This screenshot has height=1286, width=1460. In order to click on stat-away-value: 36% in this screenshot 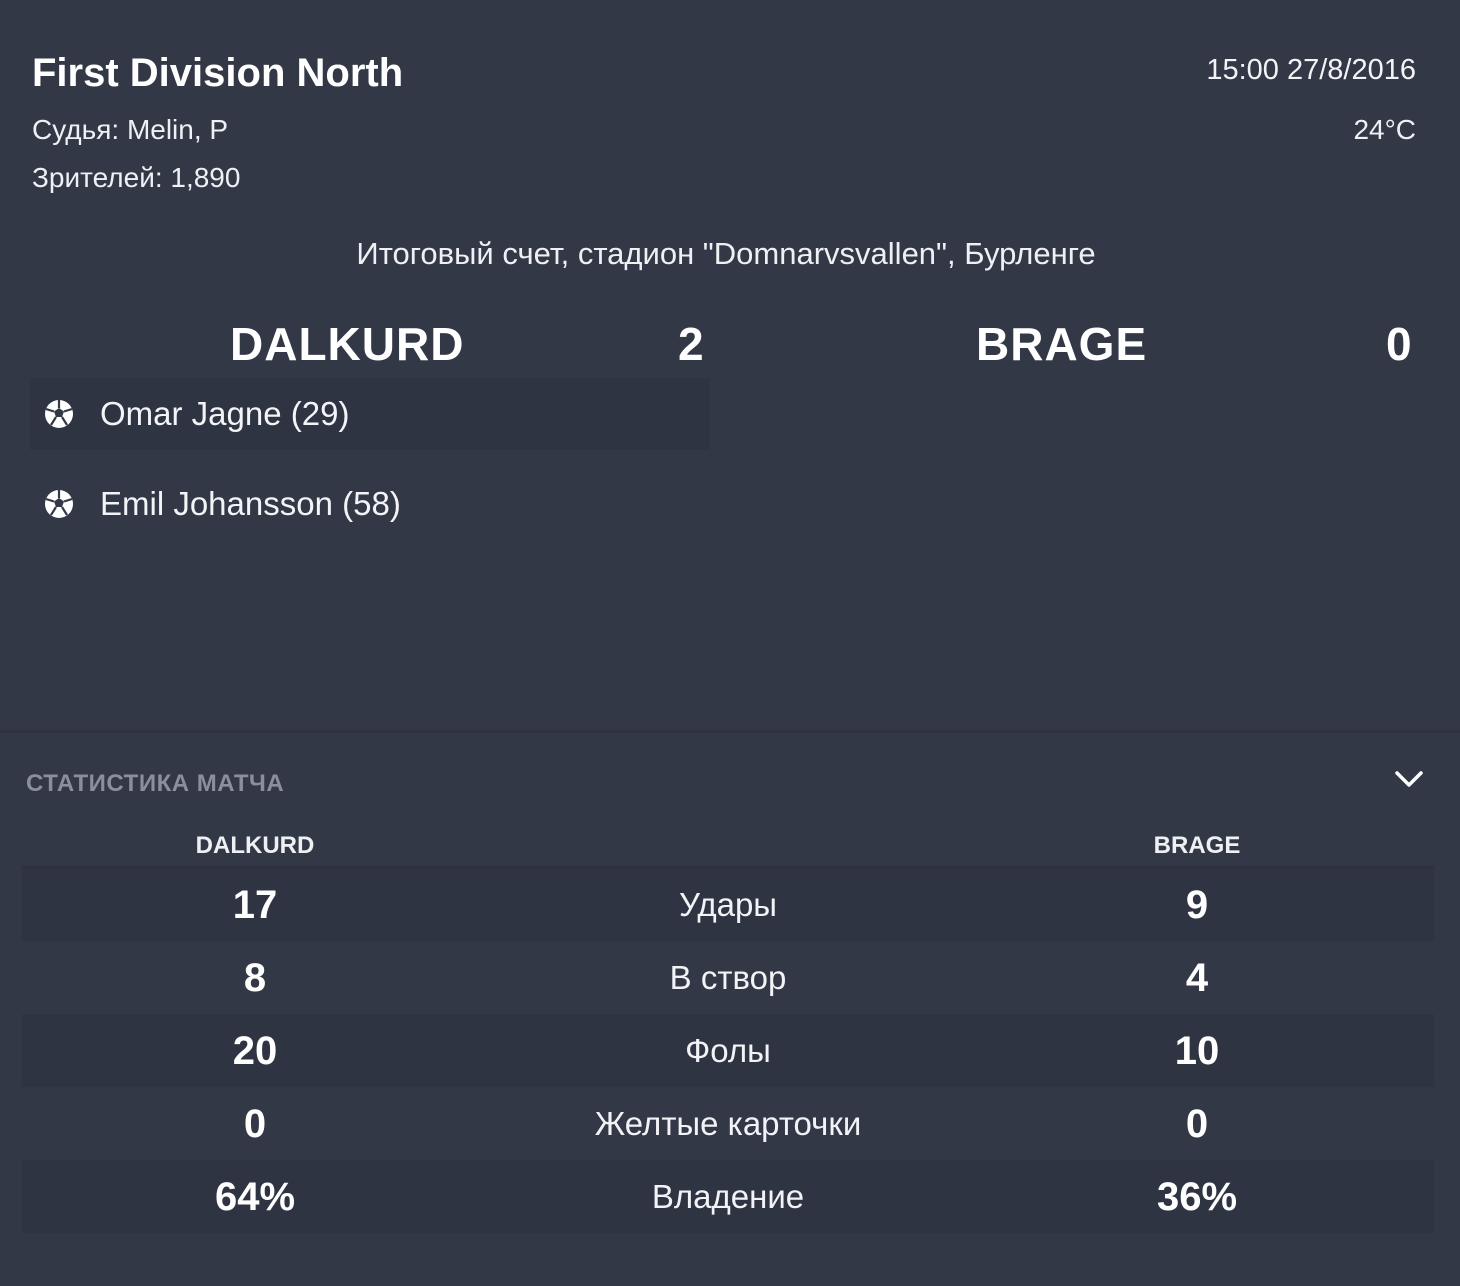, I will do `click(1197, 1196)`.